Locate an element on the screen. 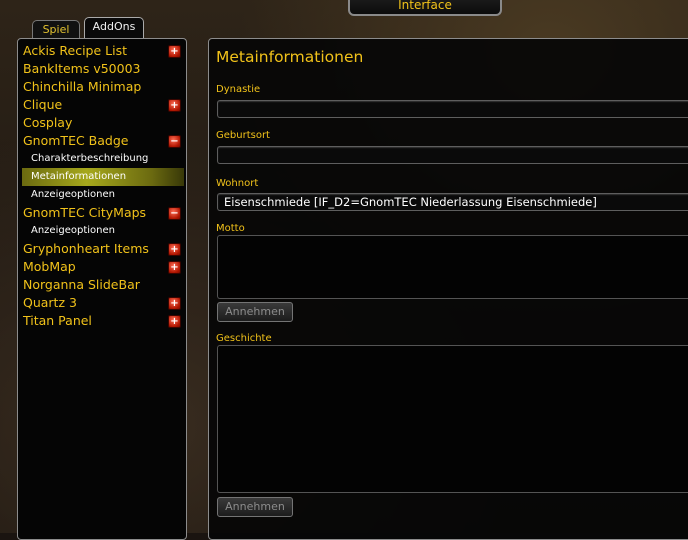 The image size is (688, 540). motto-textarea is located at coordinates (452, 267).